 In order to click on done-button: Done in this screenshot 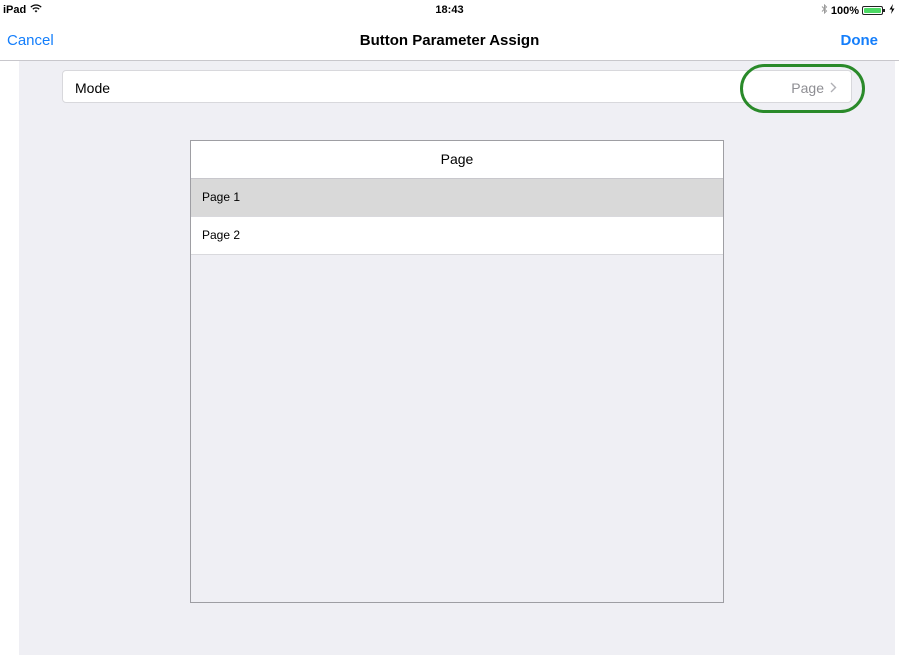, I will do `click(860, 40)`.